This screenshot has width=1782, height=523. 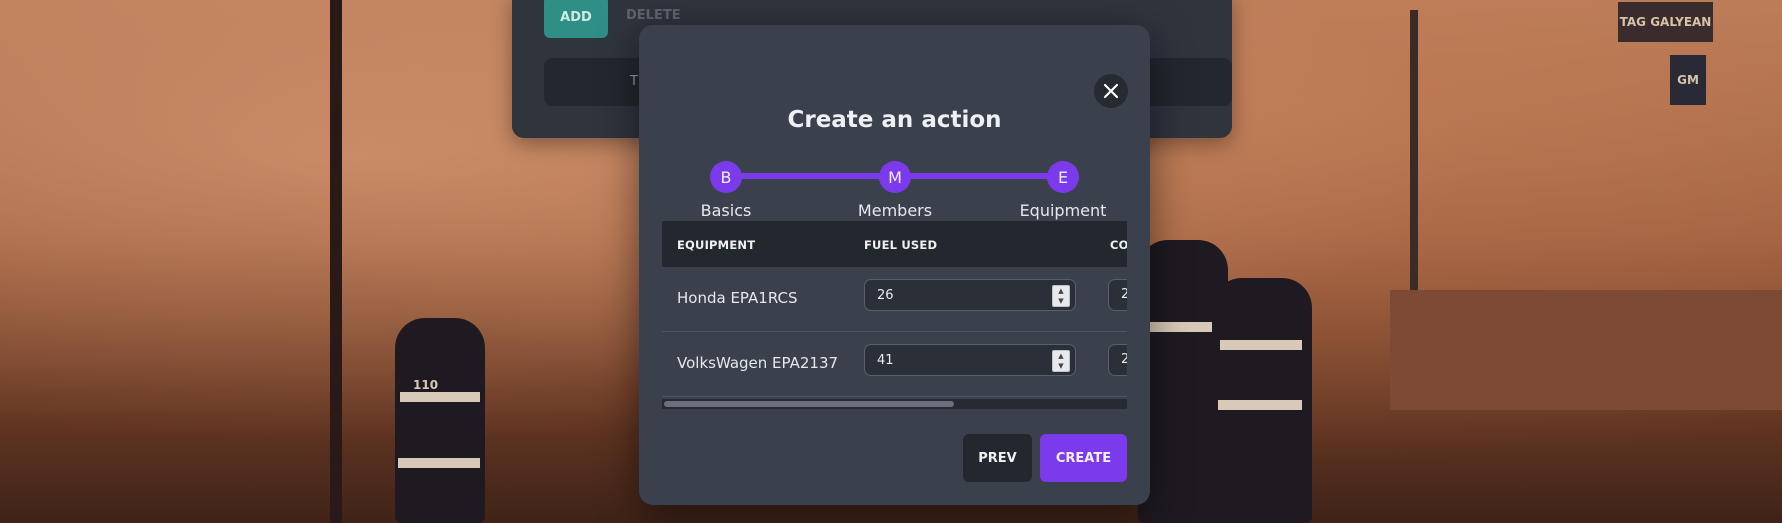 What do you see at coordinates (895, 177) in the screenshot?
I see `step-circle: M` at bounding box center [895, 177].